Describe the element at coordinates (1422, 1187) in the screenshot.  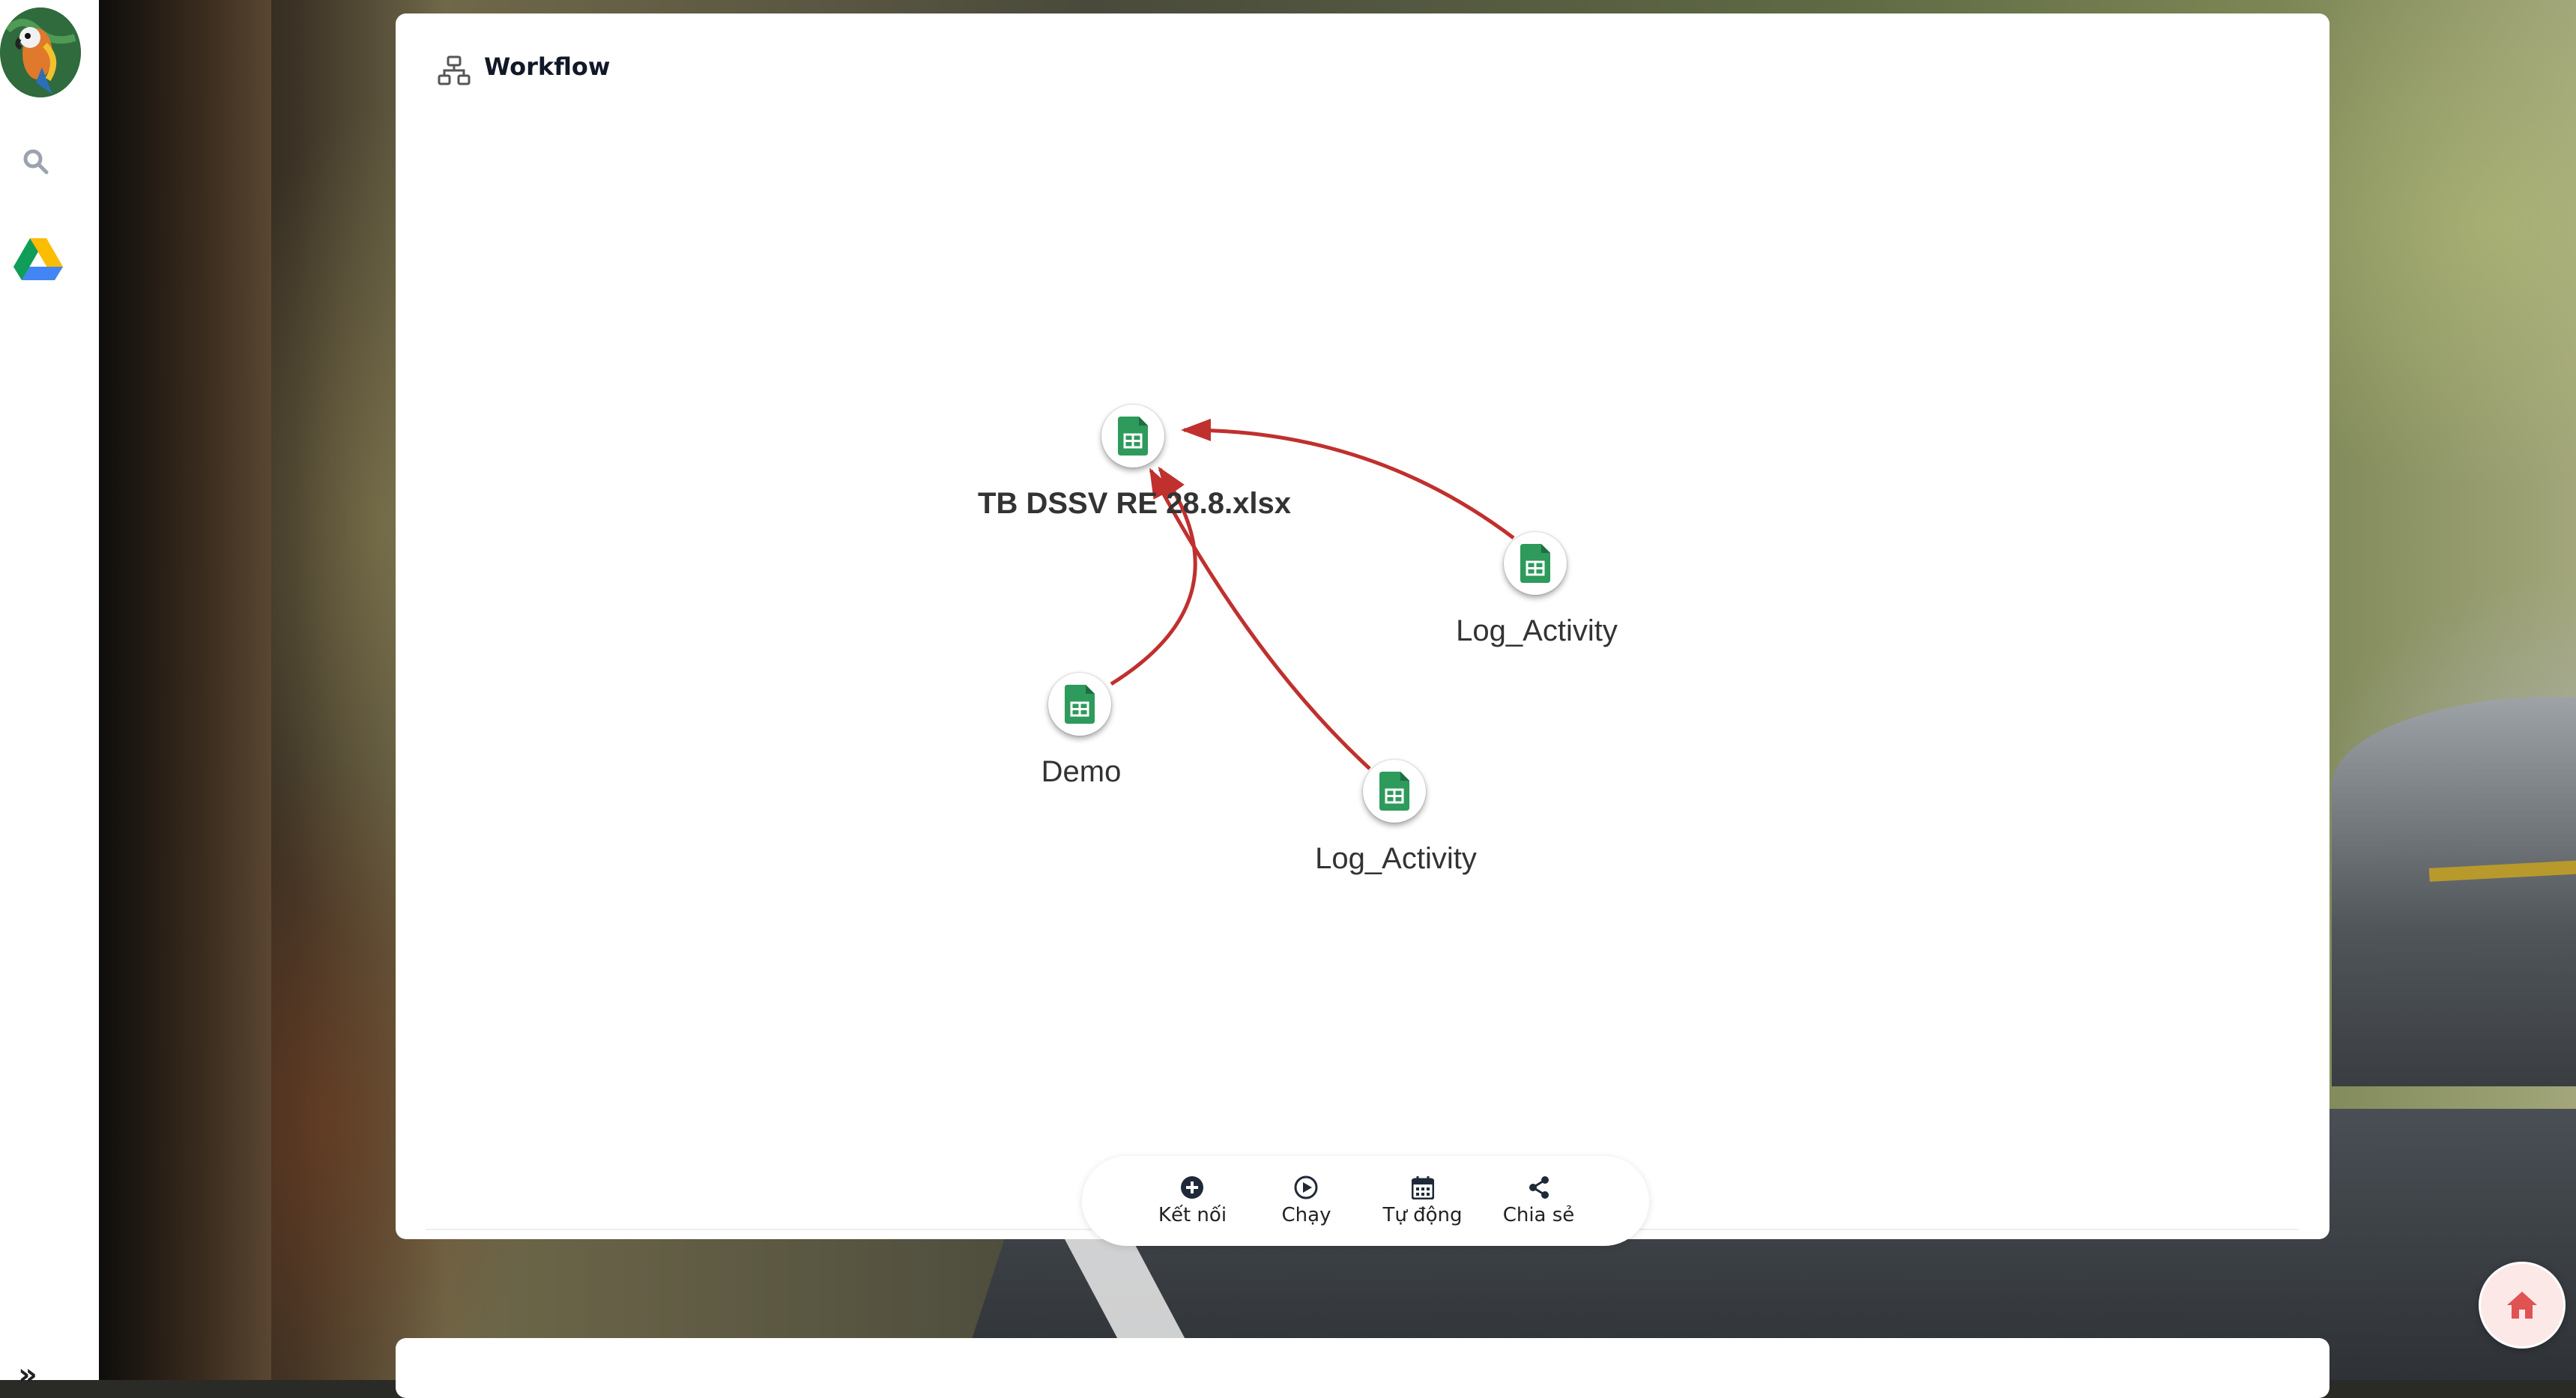
I see `calendar-icon` at that location.